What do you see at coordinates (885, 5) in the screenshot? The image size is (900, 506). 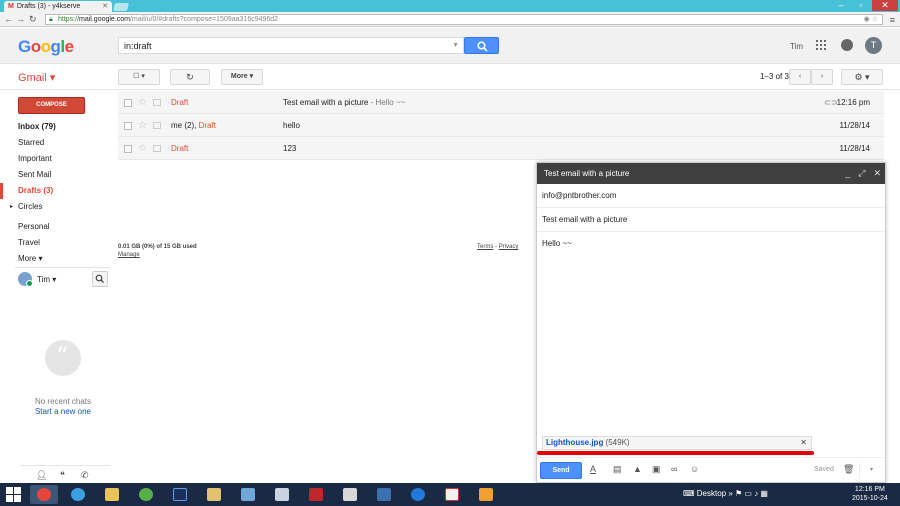 I see `close-window-icon: ✕` at bounding box center [885, 5].